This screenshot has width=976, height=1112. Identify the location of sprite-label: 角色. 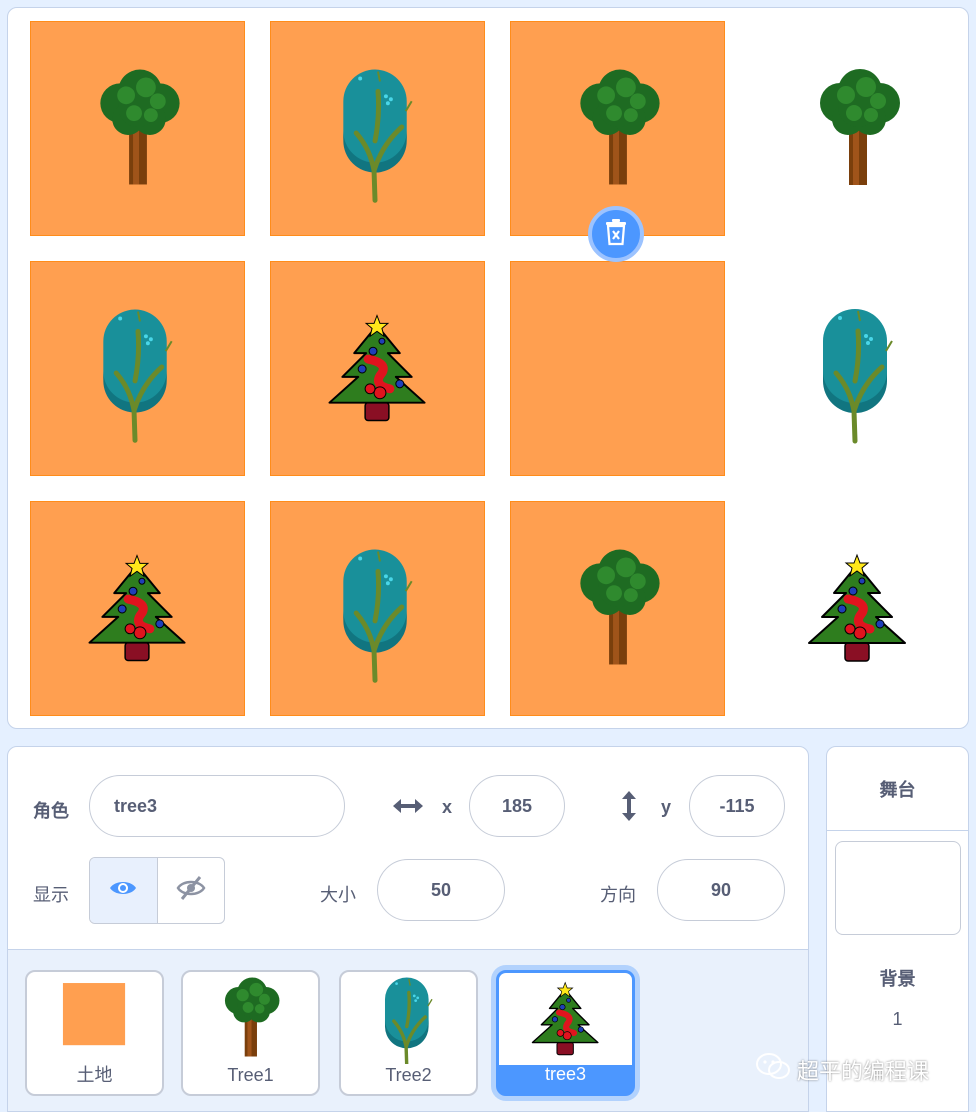
(51, 811).